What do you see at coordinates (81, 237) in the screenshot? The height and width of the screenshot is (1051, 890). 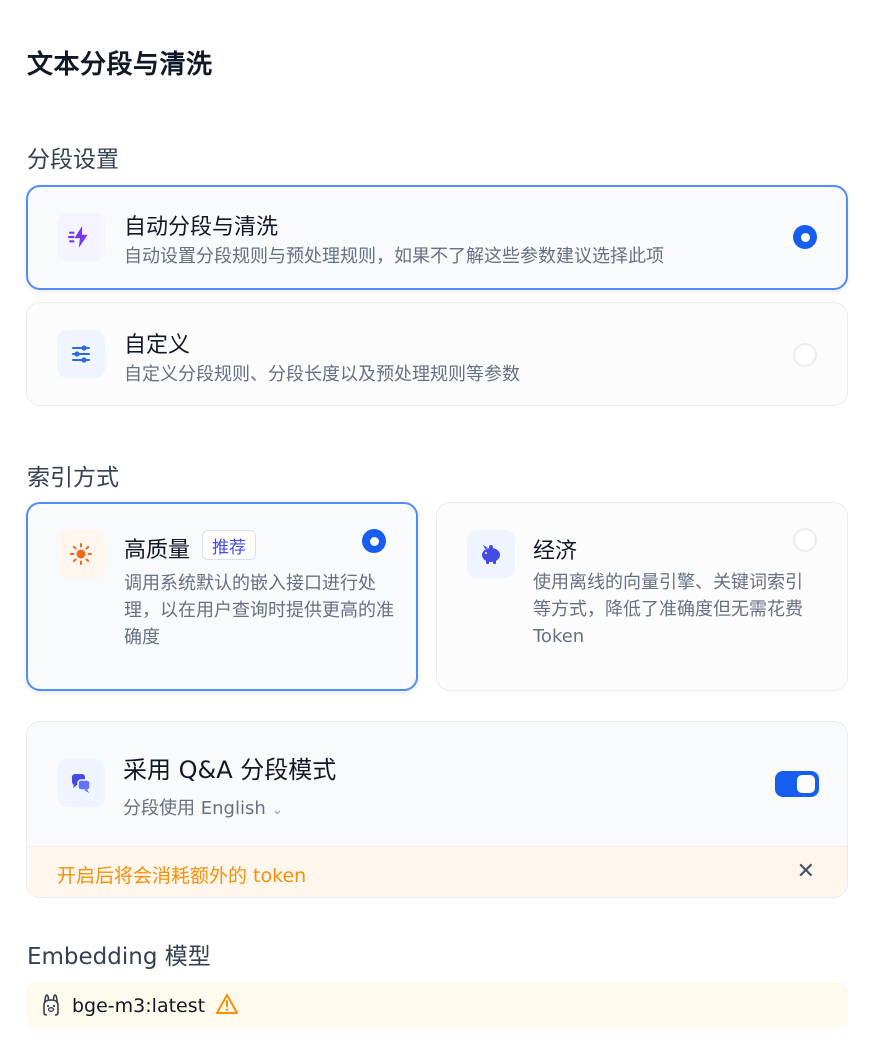 I see `lightning-icon` at bounding box center [81, 237].